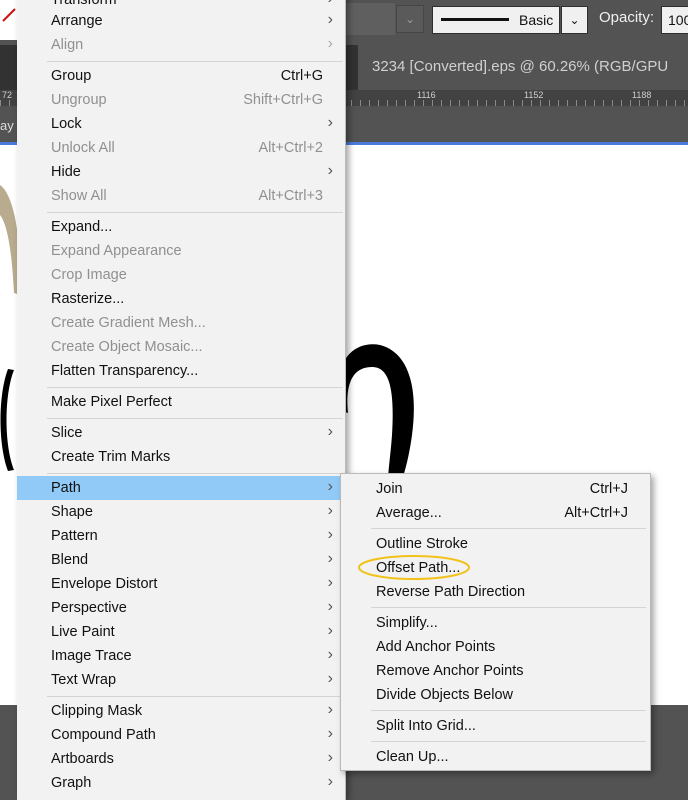 The height and width of the screenshot is (800, 688). What do you see at coordinates (181, 457) in the screenshot?
I see `menu-item-create-trim-marks: Create Trim Marks` at bounding box center [181, 457].